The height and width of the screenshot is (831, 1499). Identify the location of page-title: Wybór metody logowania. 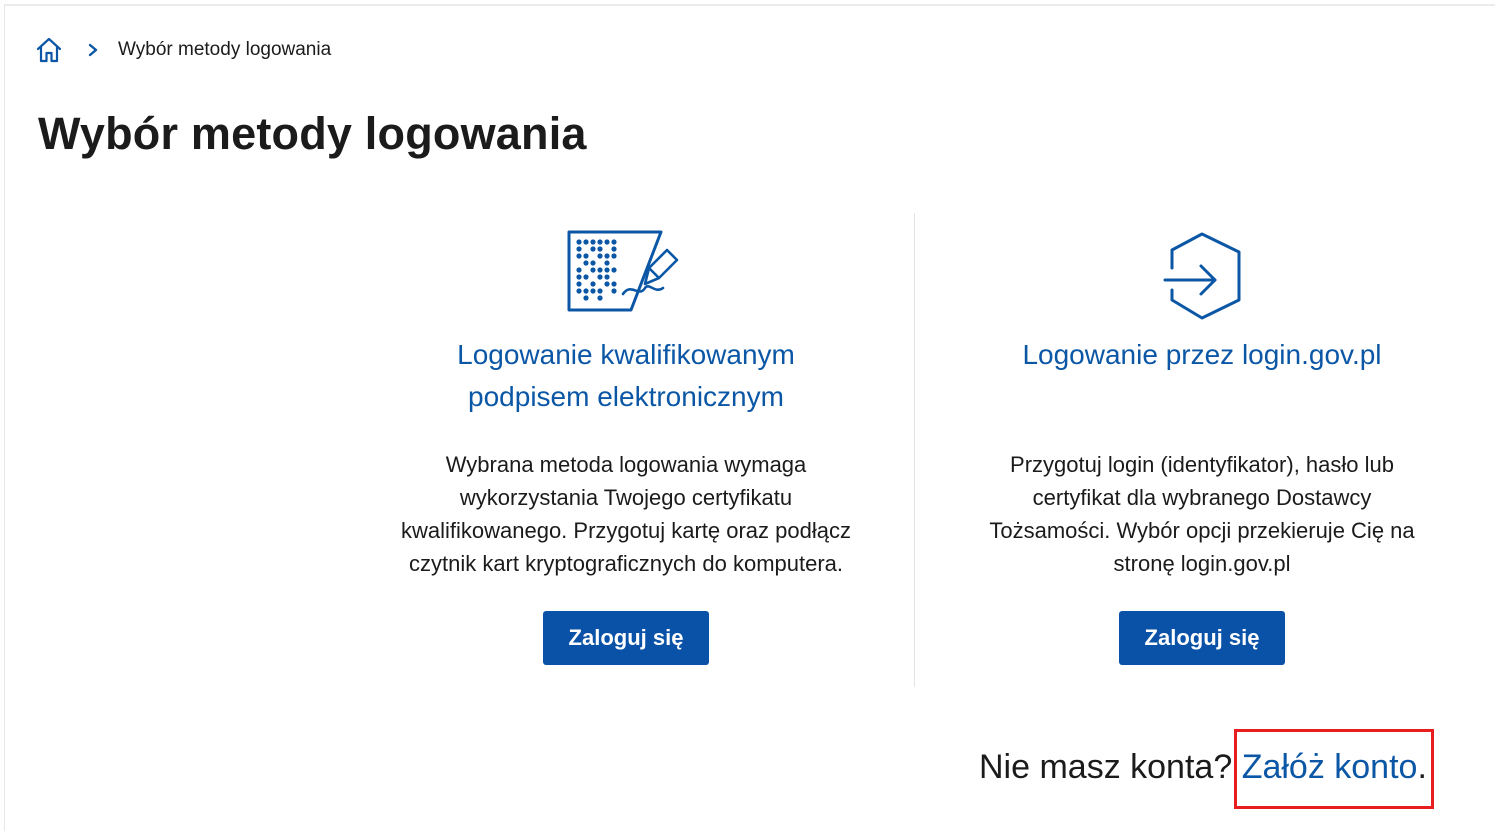
(312, 133).